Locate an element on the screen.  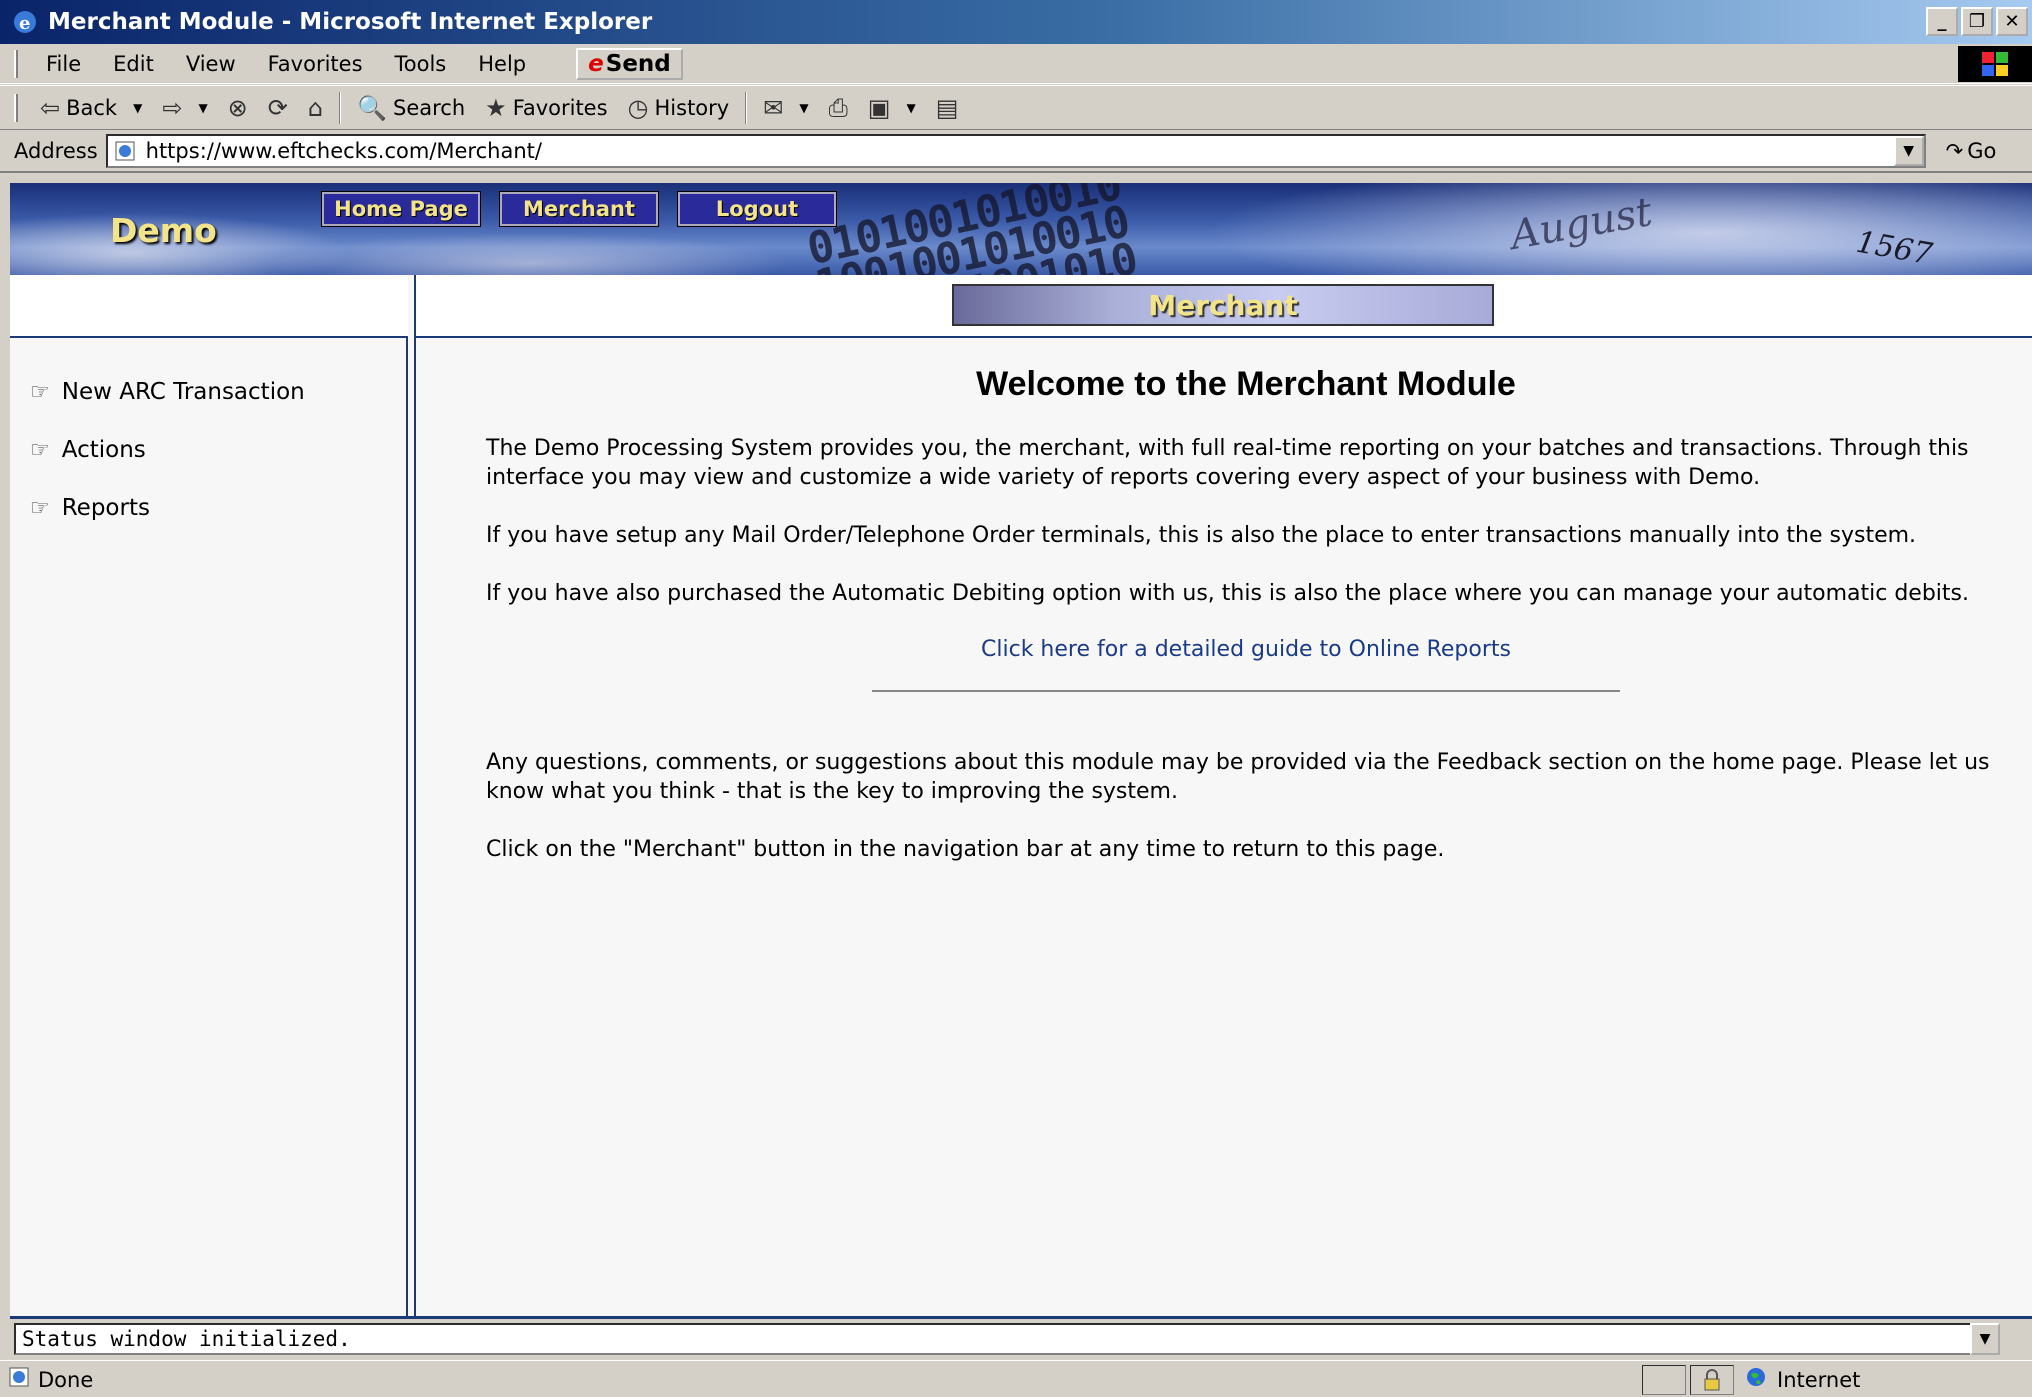
nav-home-page-button: Home Page is located at coordinates (401, 209).